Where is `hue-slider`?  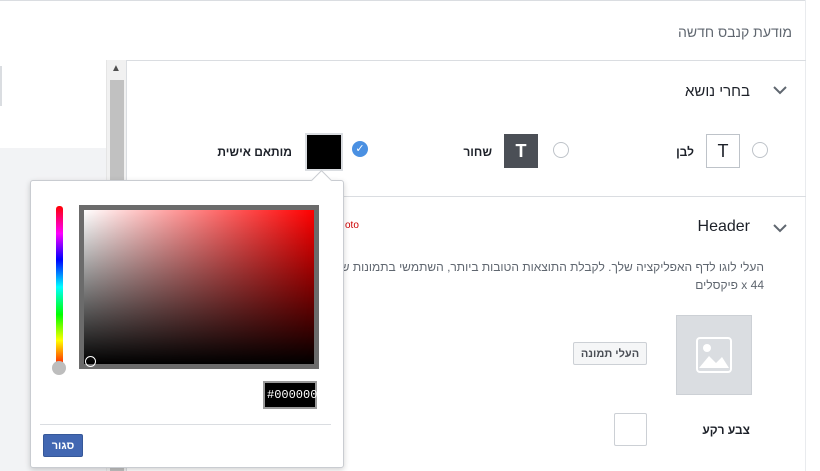 hue-slider is located at coordinates (59, 287).